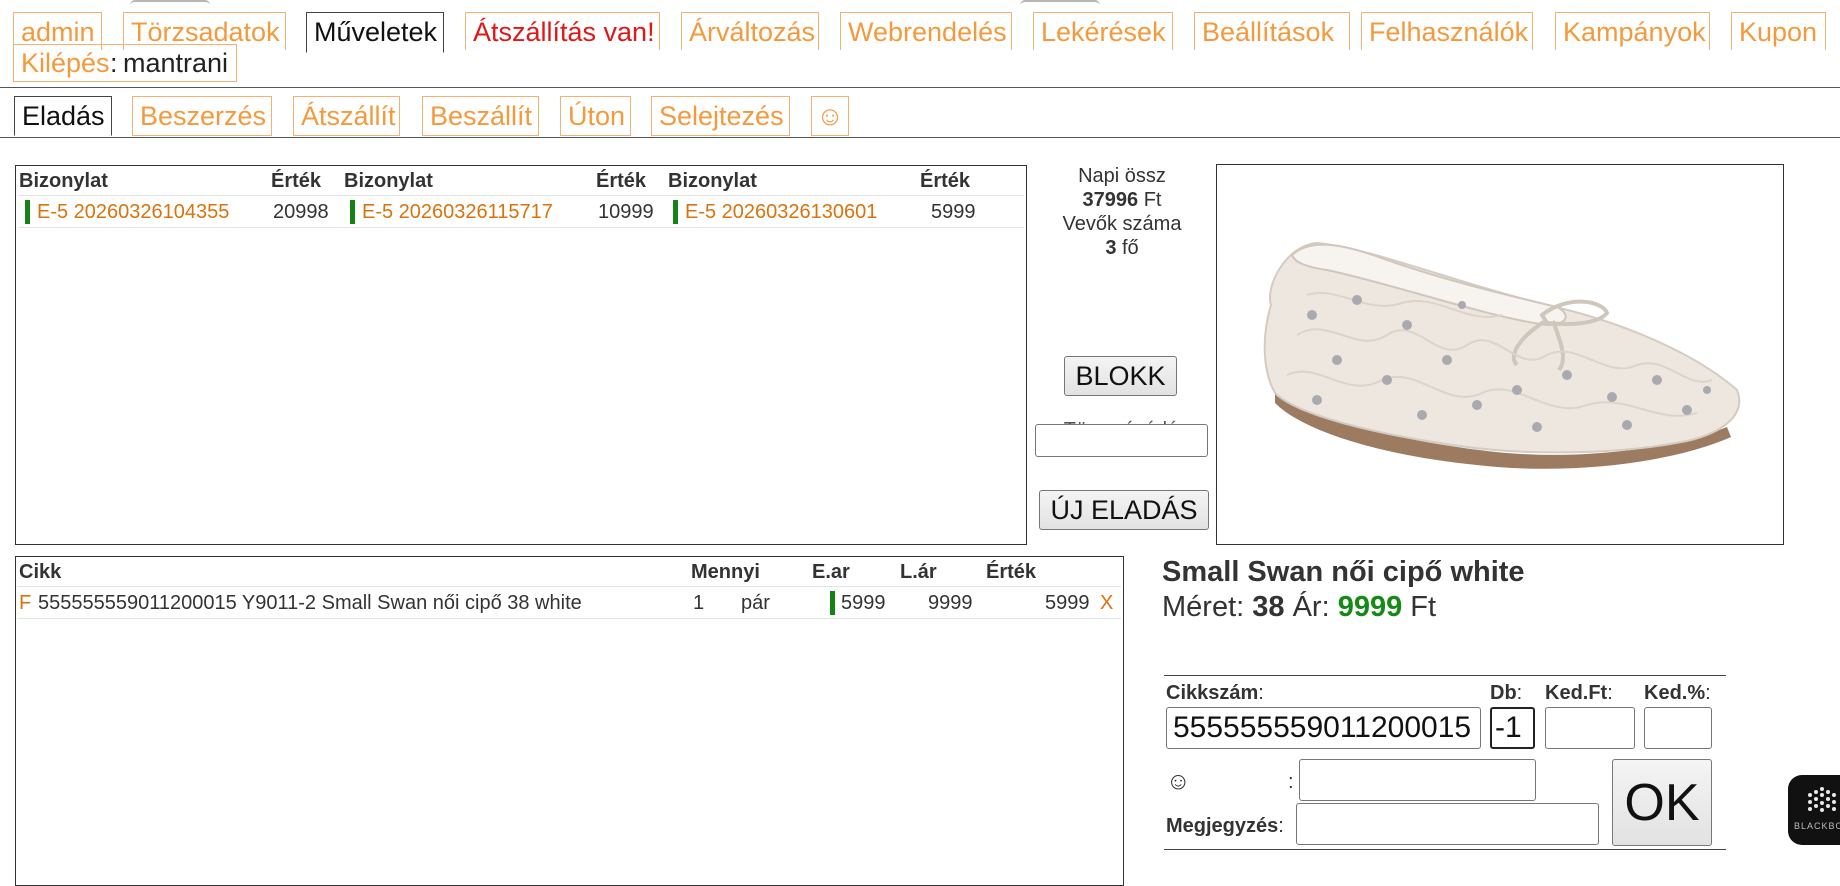 This screenshot has height=886, width=1840. I want to click on item-flag: F, so click(25, 603).